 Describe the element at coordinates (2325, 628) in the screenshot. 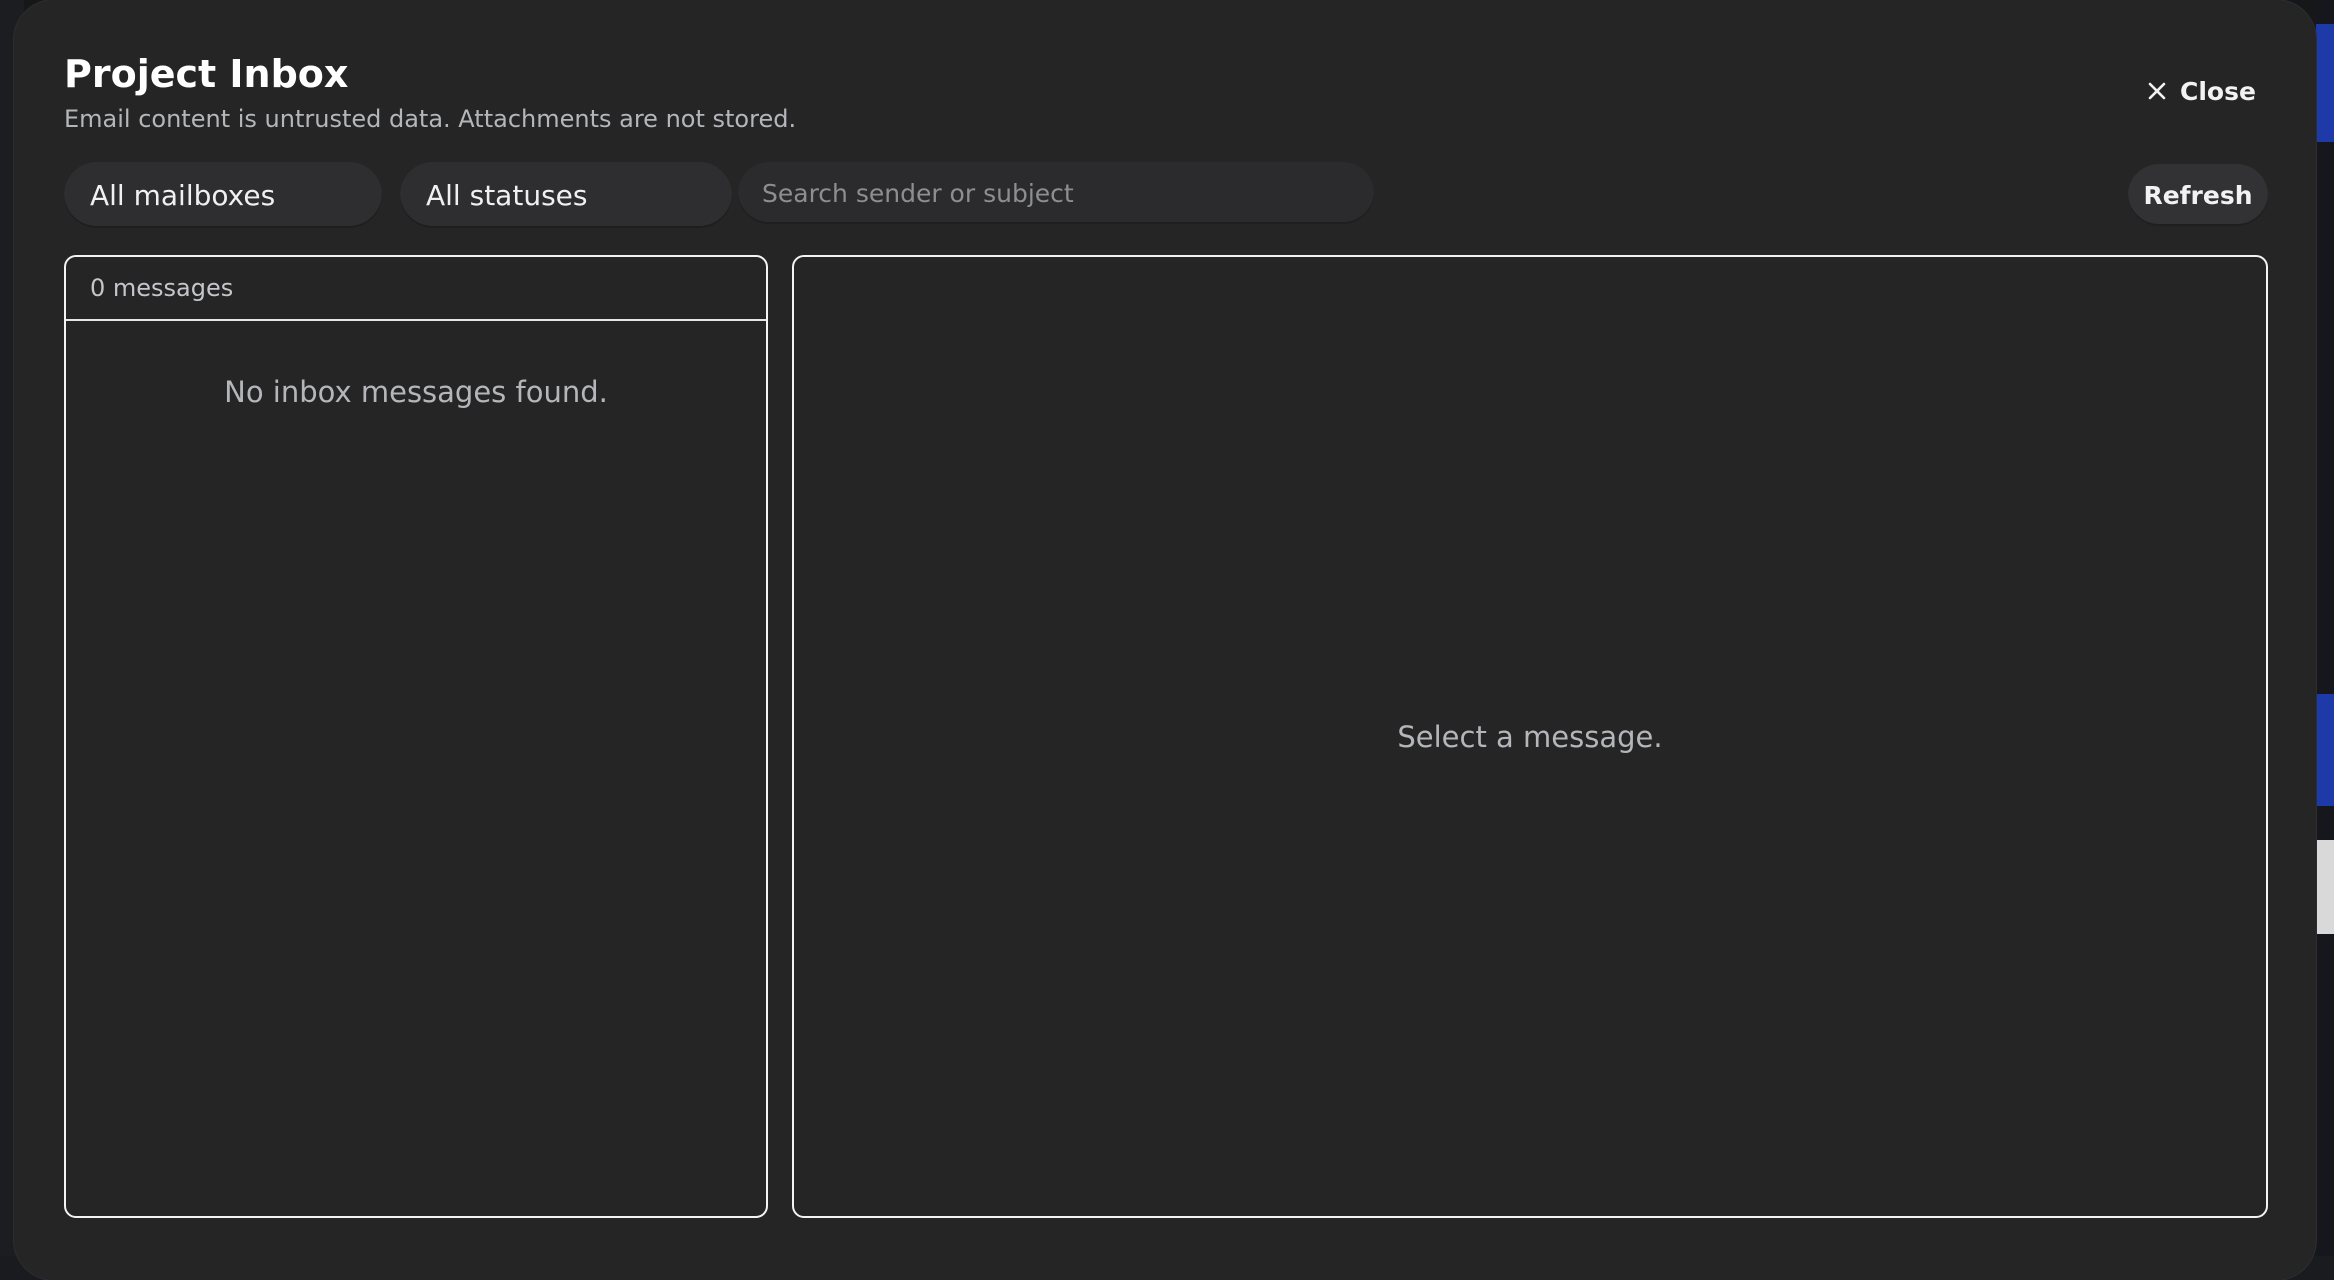

I see `background-right-edge` at that location.